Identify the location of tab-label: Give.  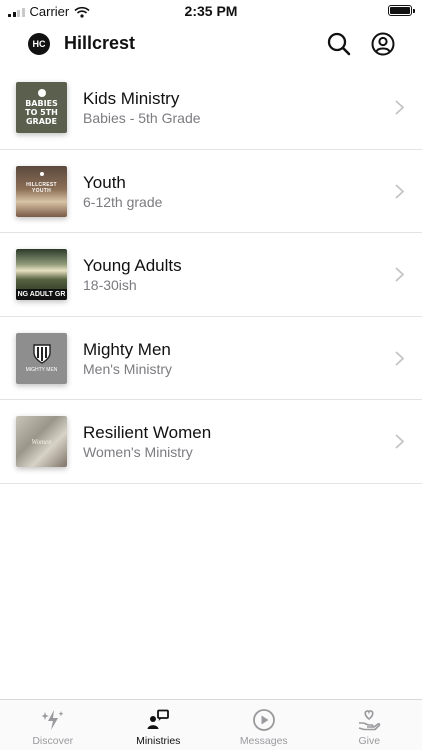
(369, 741).